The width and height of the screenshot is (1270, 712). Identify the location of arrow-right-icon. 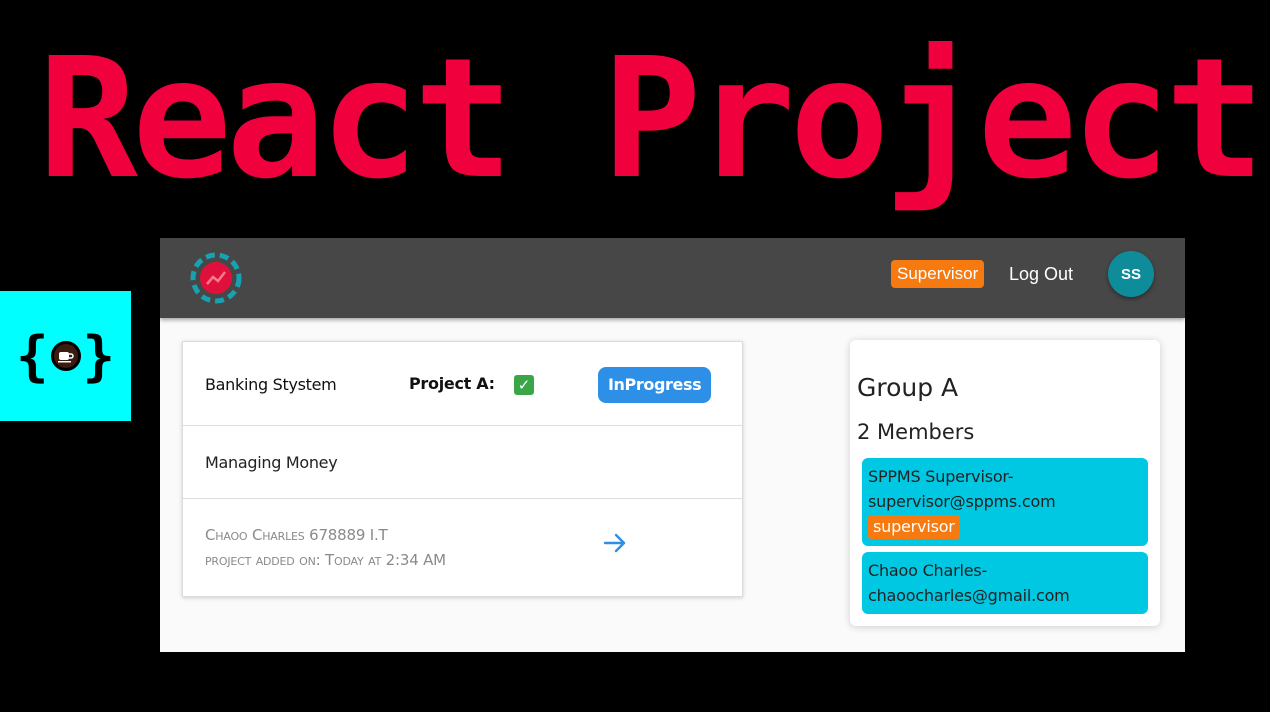
(615, 543).